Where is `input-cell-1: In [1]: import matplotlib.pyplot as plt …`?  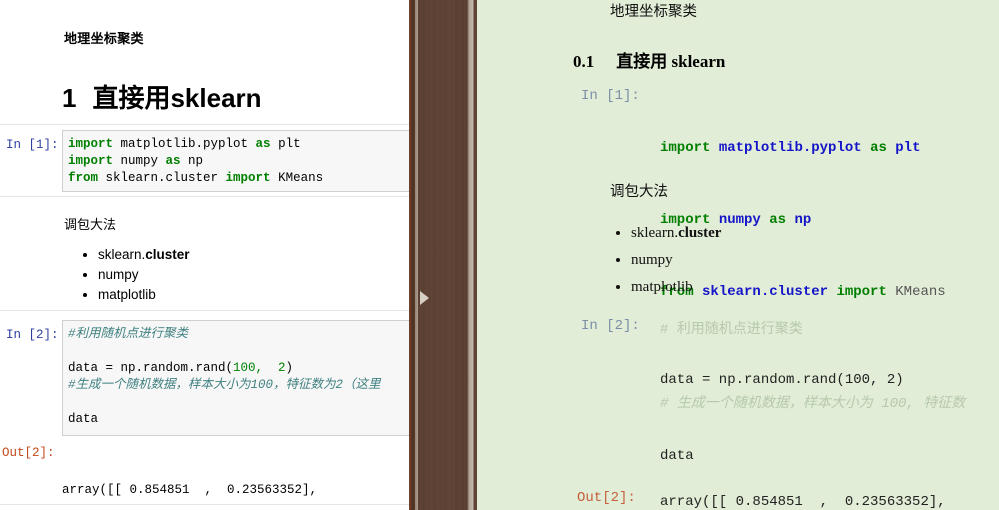 input-cell-1: In [1]: import matplotlib.pyplot as plt … is located at coordinates (204, 161).